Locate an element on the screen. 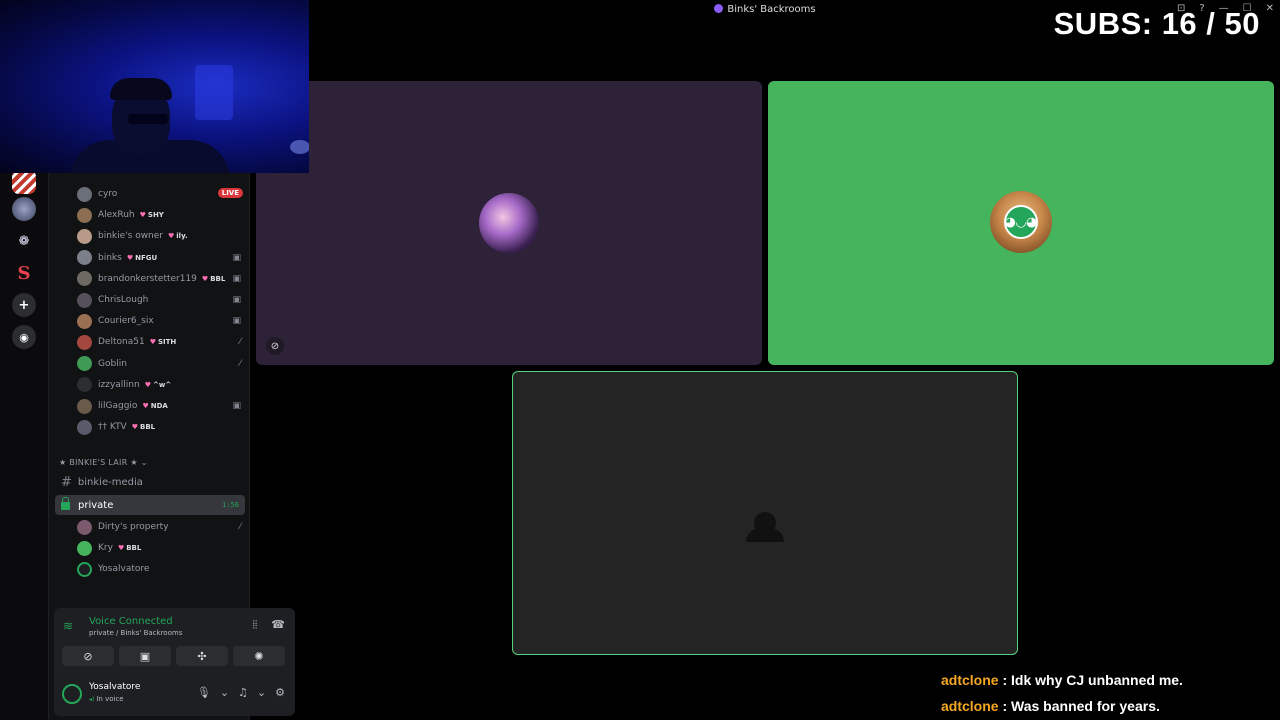  member-tag: NDA is located at coordinates (155, 406).